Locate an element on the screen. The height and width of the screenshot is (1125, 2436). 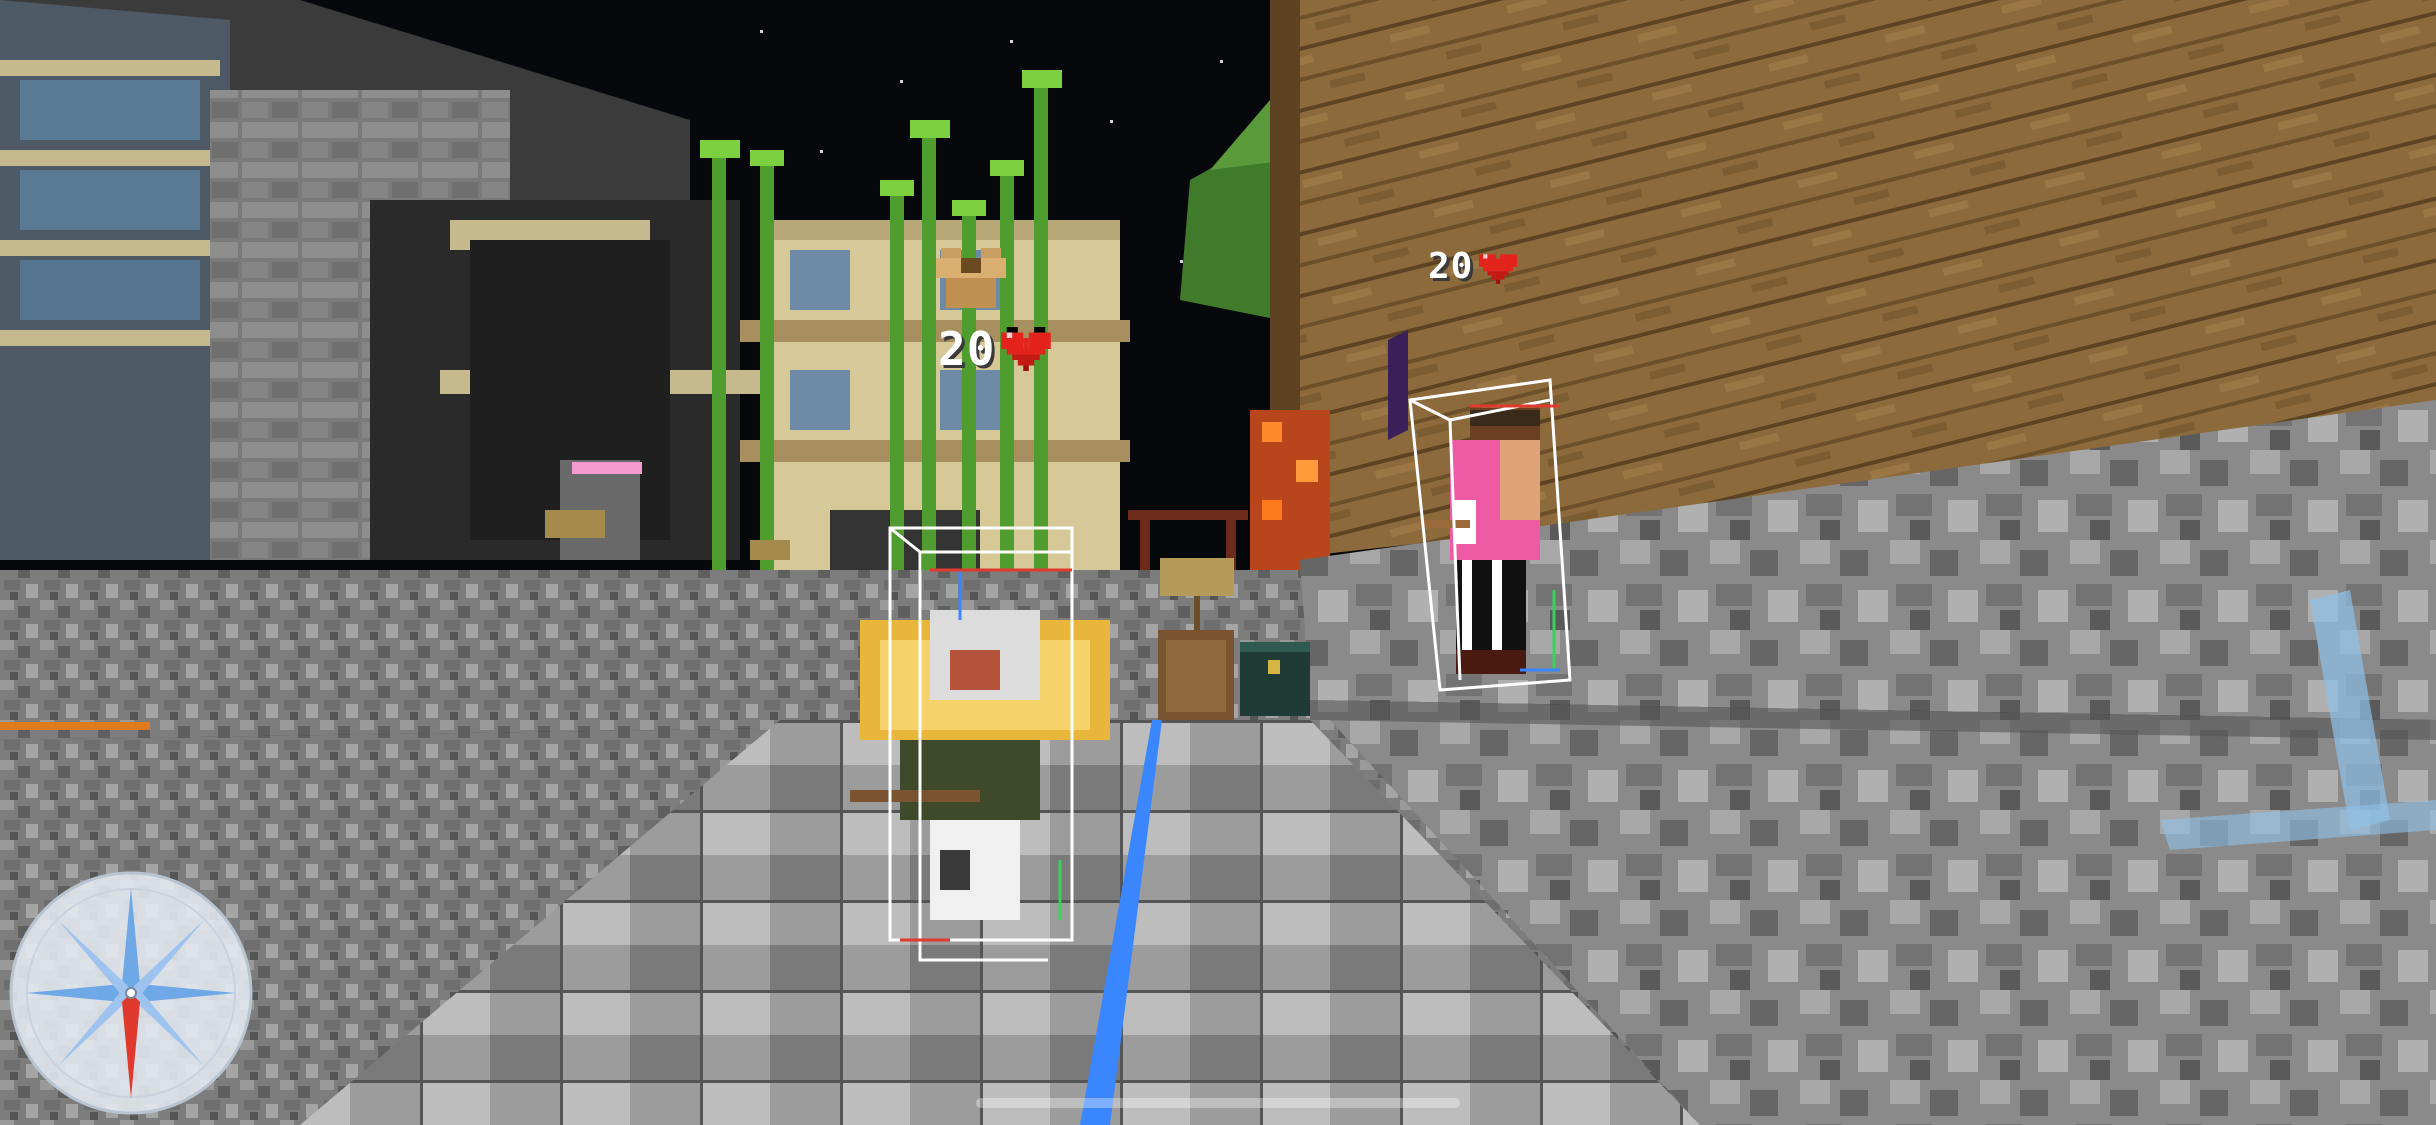
player-health-tag-b: 20 is located at coordinates (1473, 266).